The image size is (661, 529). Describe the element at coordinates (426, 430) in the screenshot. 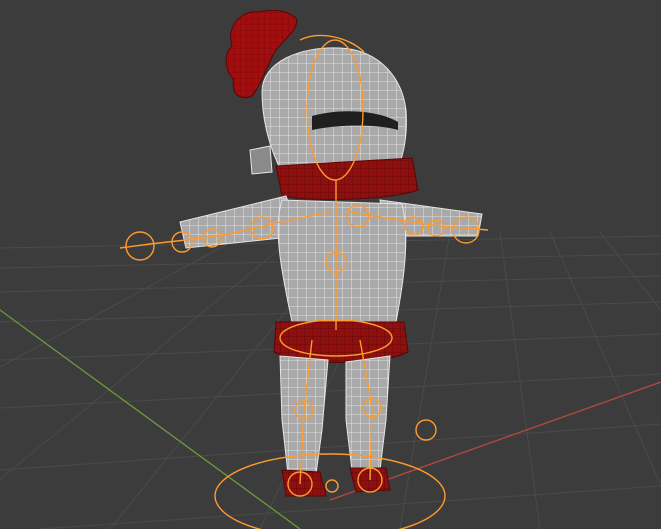

I see `knee-pole-target` at that location.